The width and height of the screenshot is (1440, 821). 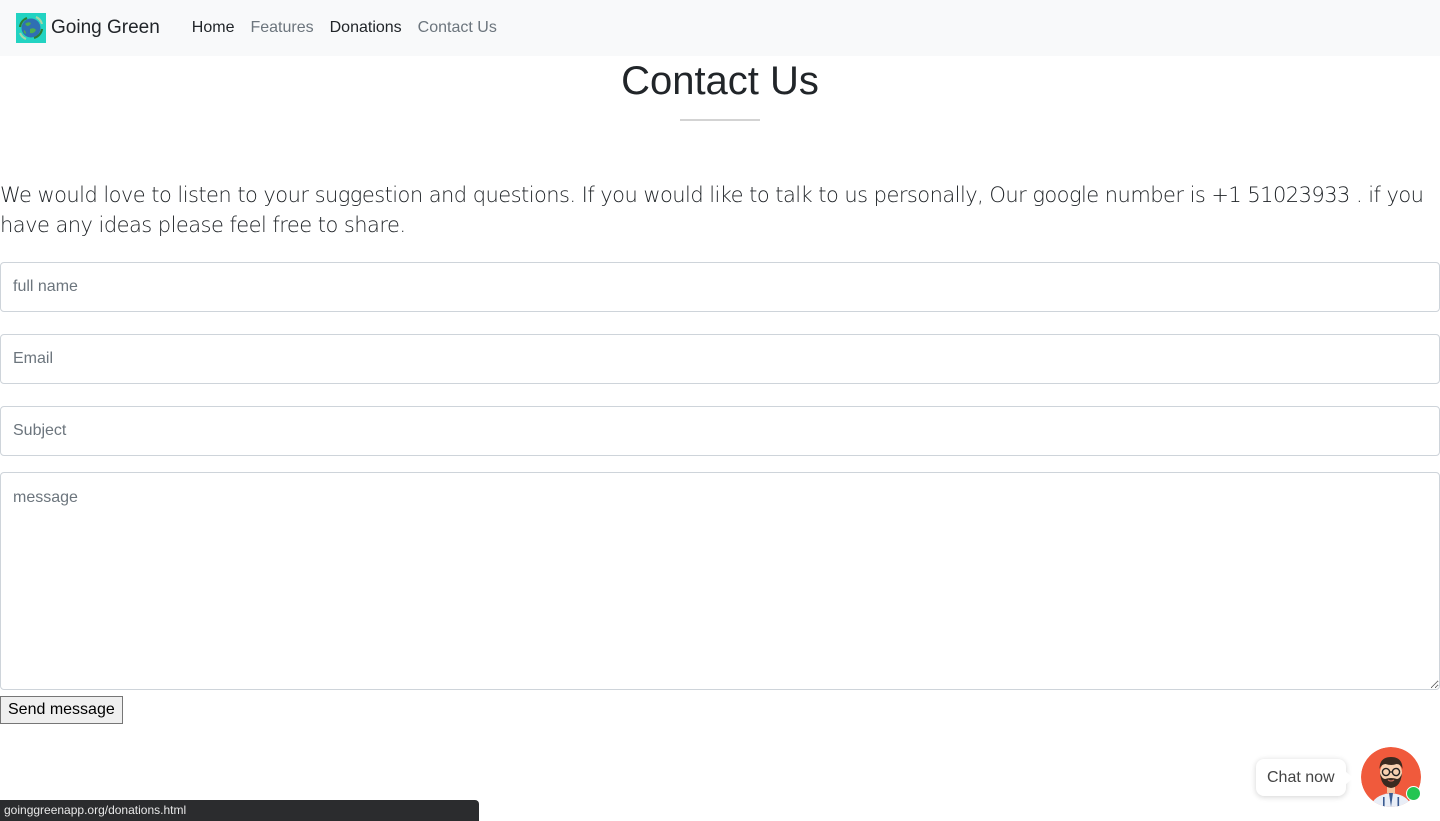 I want to click on nav-links: Home Features Donations Contact Us, so click(x=344, y=28).